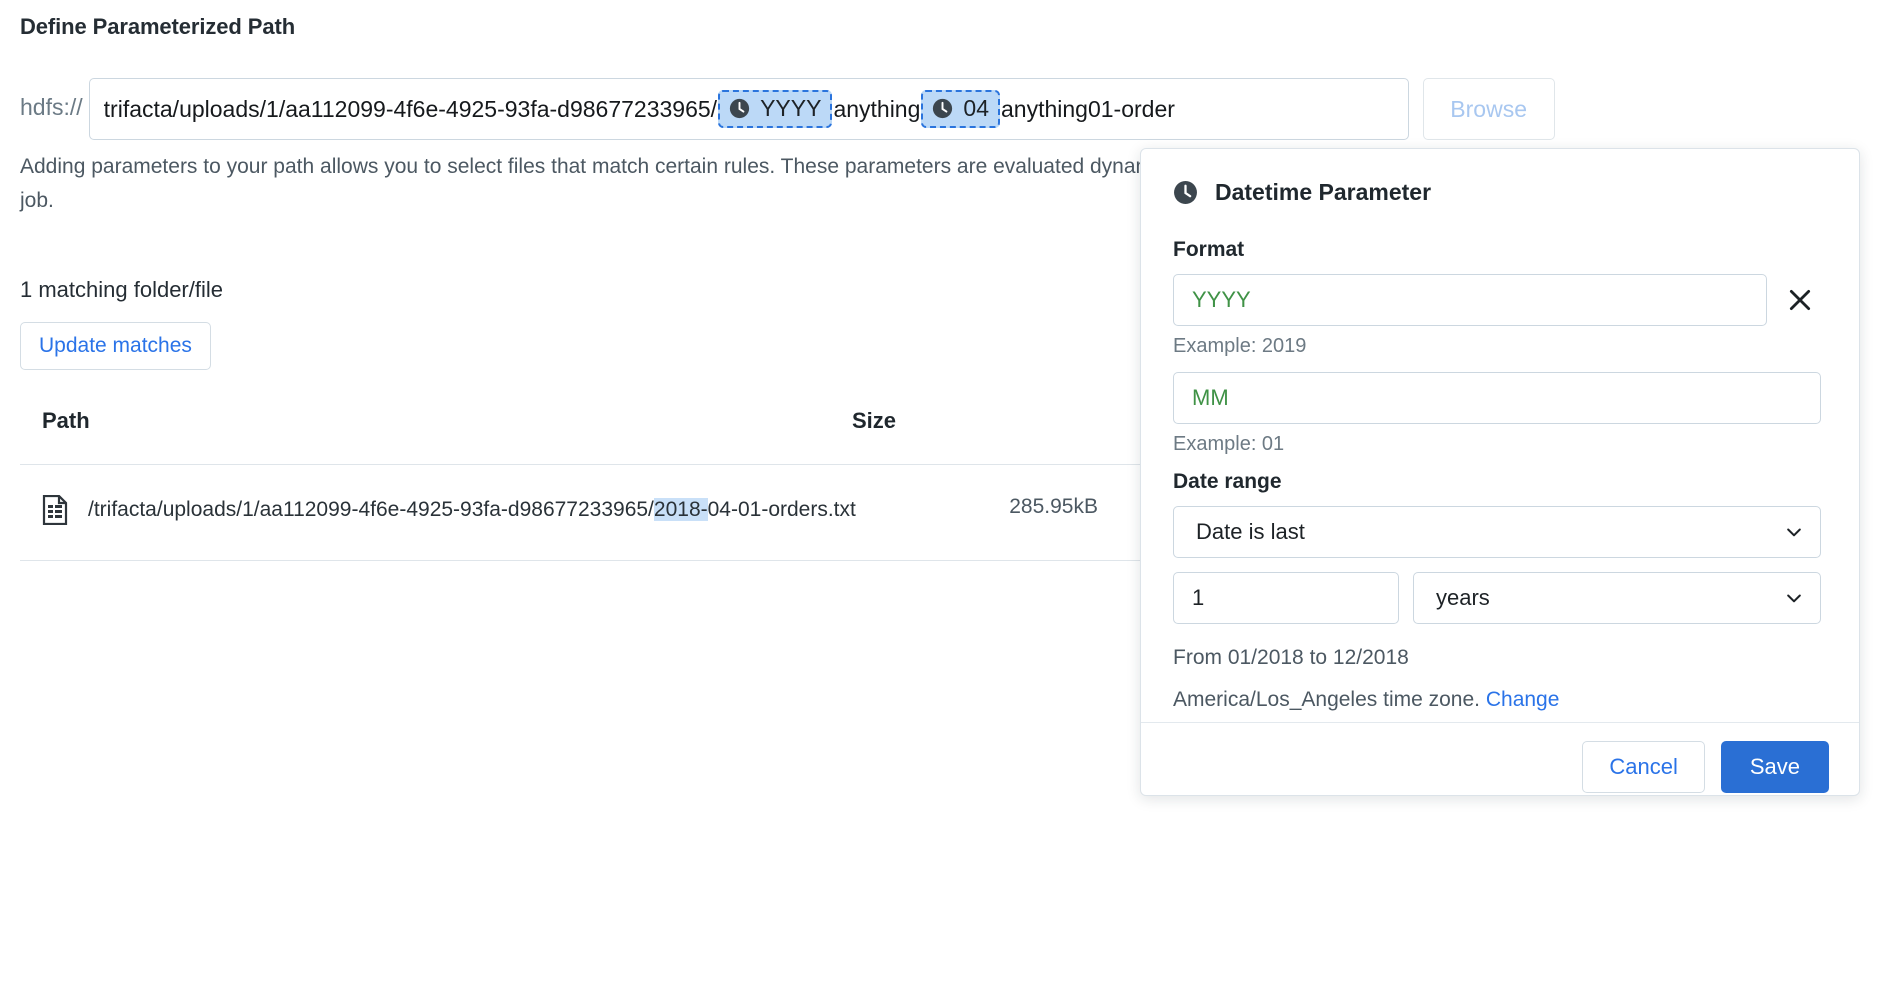  What do you see at coordinates (874, 420) in the screenshot?
I see `column-header-size: Size` at bounding box center [874, 420].